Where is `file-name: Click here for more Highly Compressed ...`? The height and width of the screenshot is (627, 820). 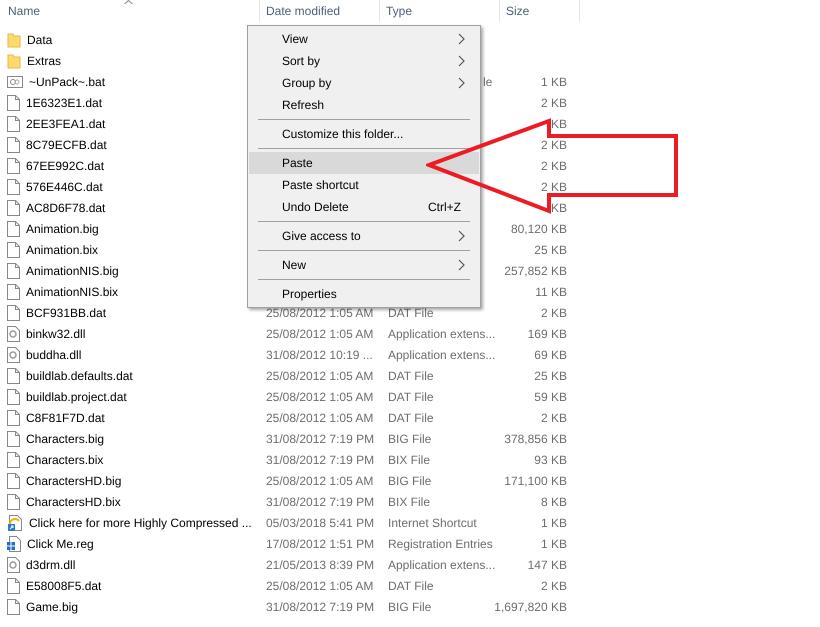 file-name: Click here for more Highly Compressed ... is located at coordinates (140, 523).